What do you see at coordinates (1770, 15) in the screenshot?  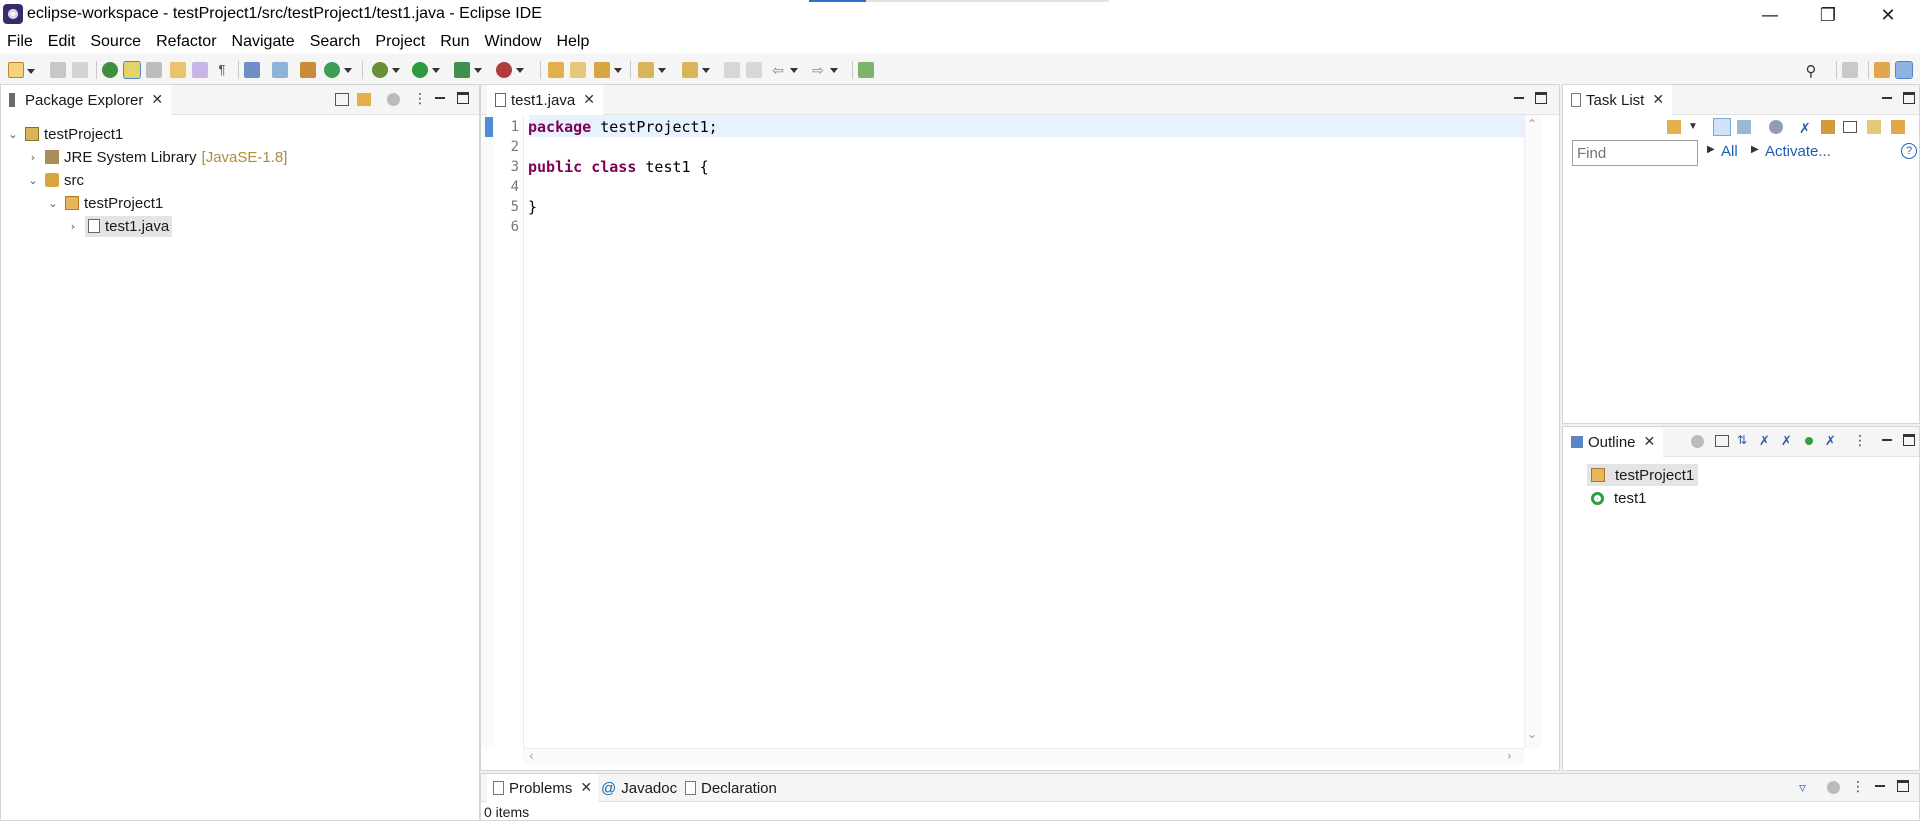 I see `minimize-window-button: —` at bounding box center [1770, 15].